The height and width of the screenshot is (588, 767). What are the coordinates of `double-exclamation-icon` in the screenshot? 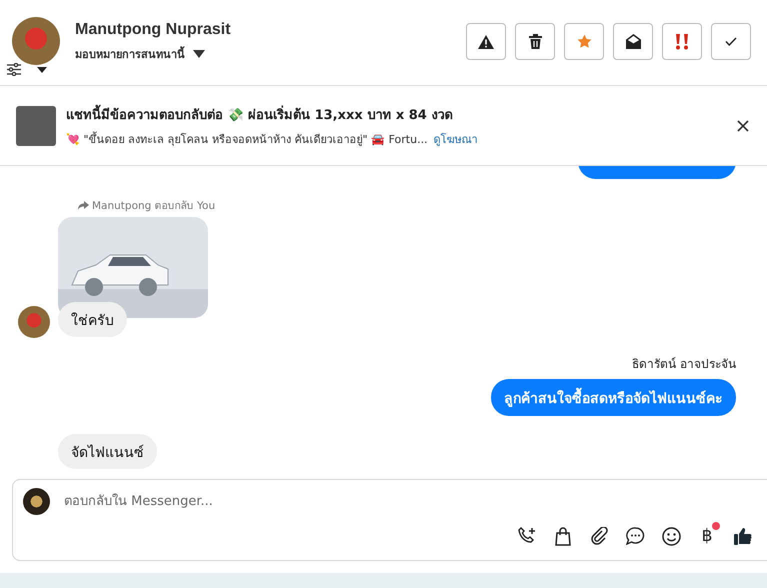 It's located at (682, 42).